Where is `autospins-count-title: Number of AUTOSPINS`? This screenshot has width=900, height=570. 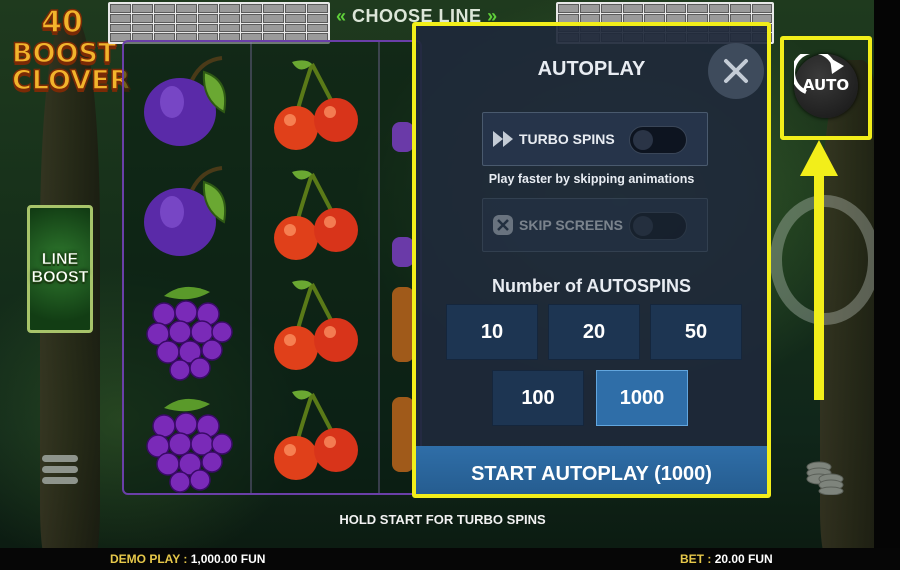 autospins-count-title: Number of AUTOSPINS is located at coordinates (591, 286).